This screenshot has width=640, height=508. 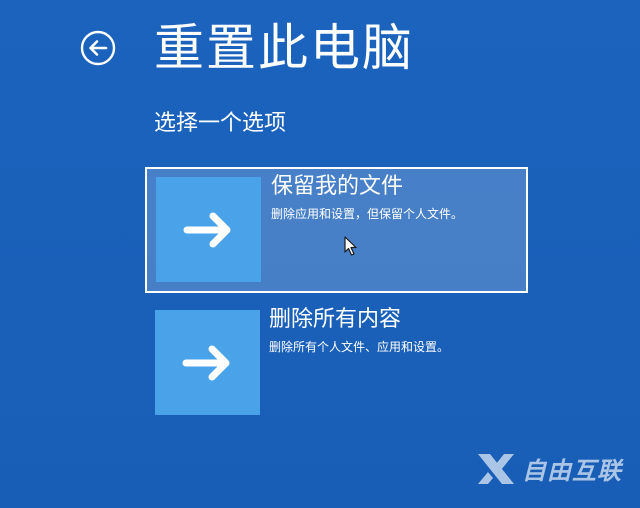 I want to click on option-description: 删除应用和设置，但保留个人文件。, so click(x=367, y=214).